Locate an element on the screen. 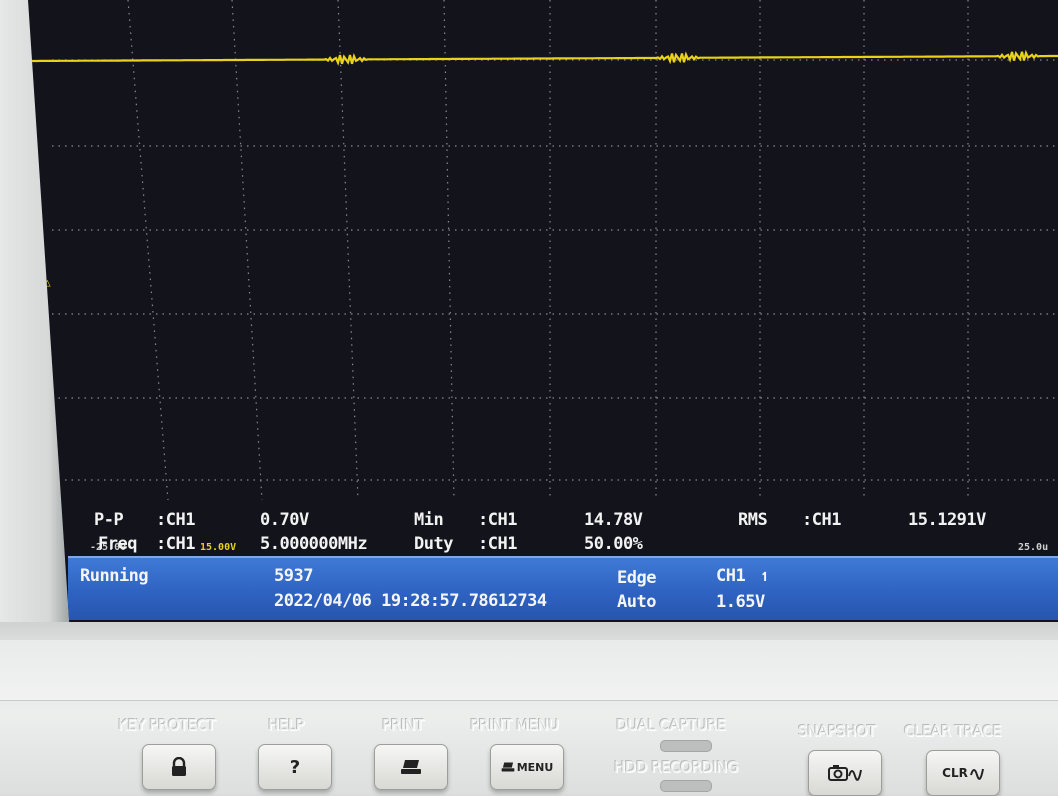 This screenshot has width=1058, height=796. duty-label: Duty is located at coordinates (433, 544).